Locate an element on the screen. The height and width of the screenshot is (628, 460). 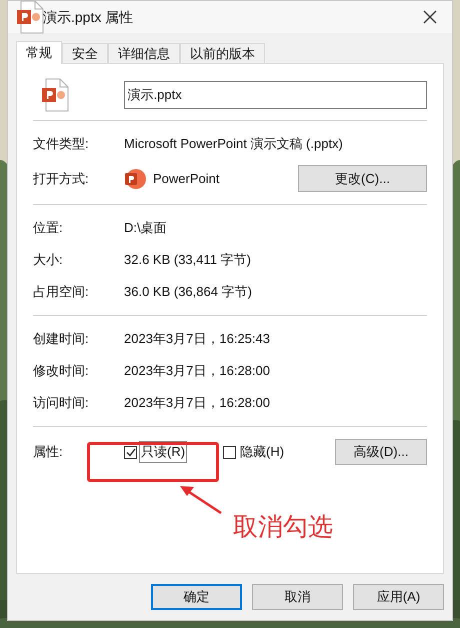
property-label: 访问时间: is located at coordinates (61, 403).